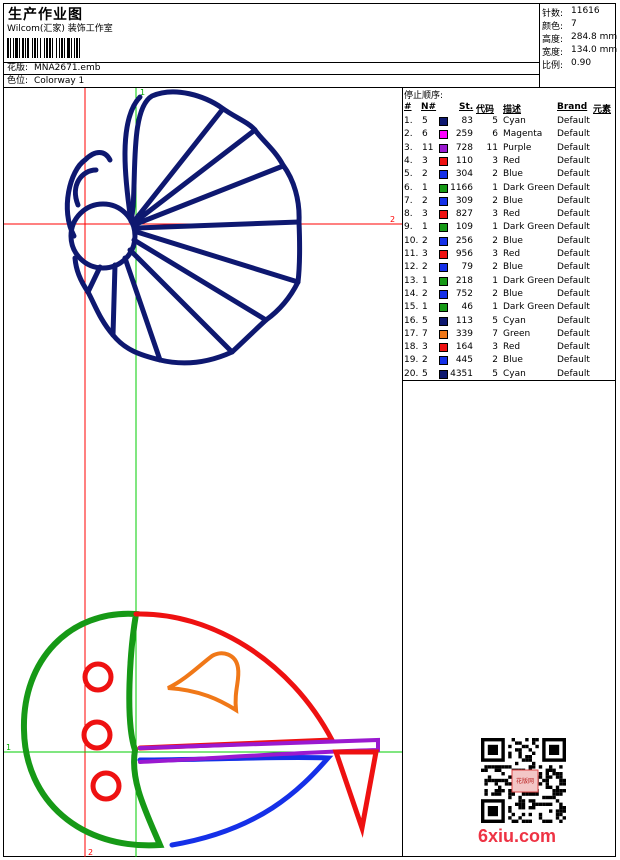 The image size is (620, 860). I want to click on axis-label-left: 1, so click(8, 747).